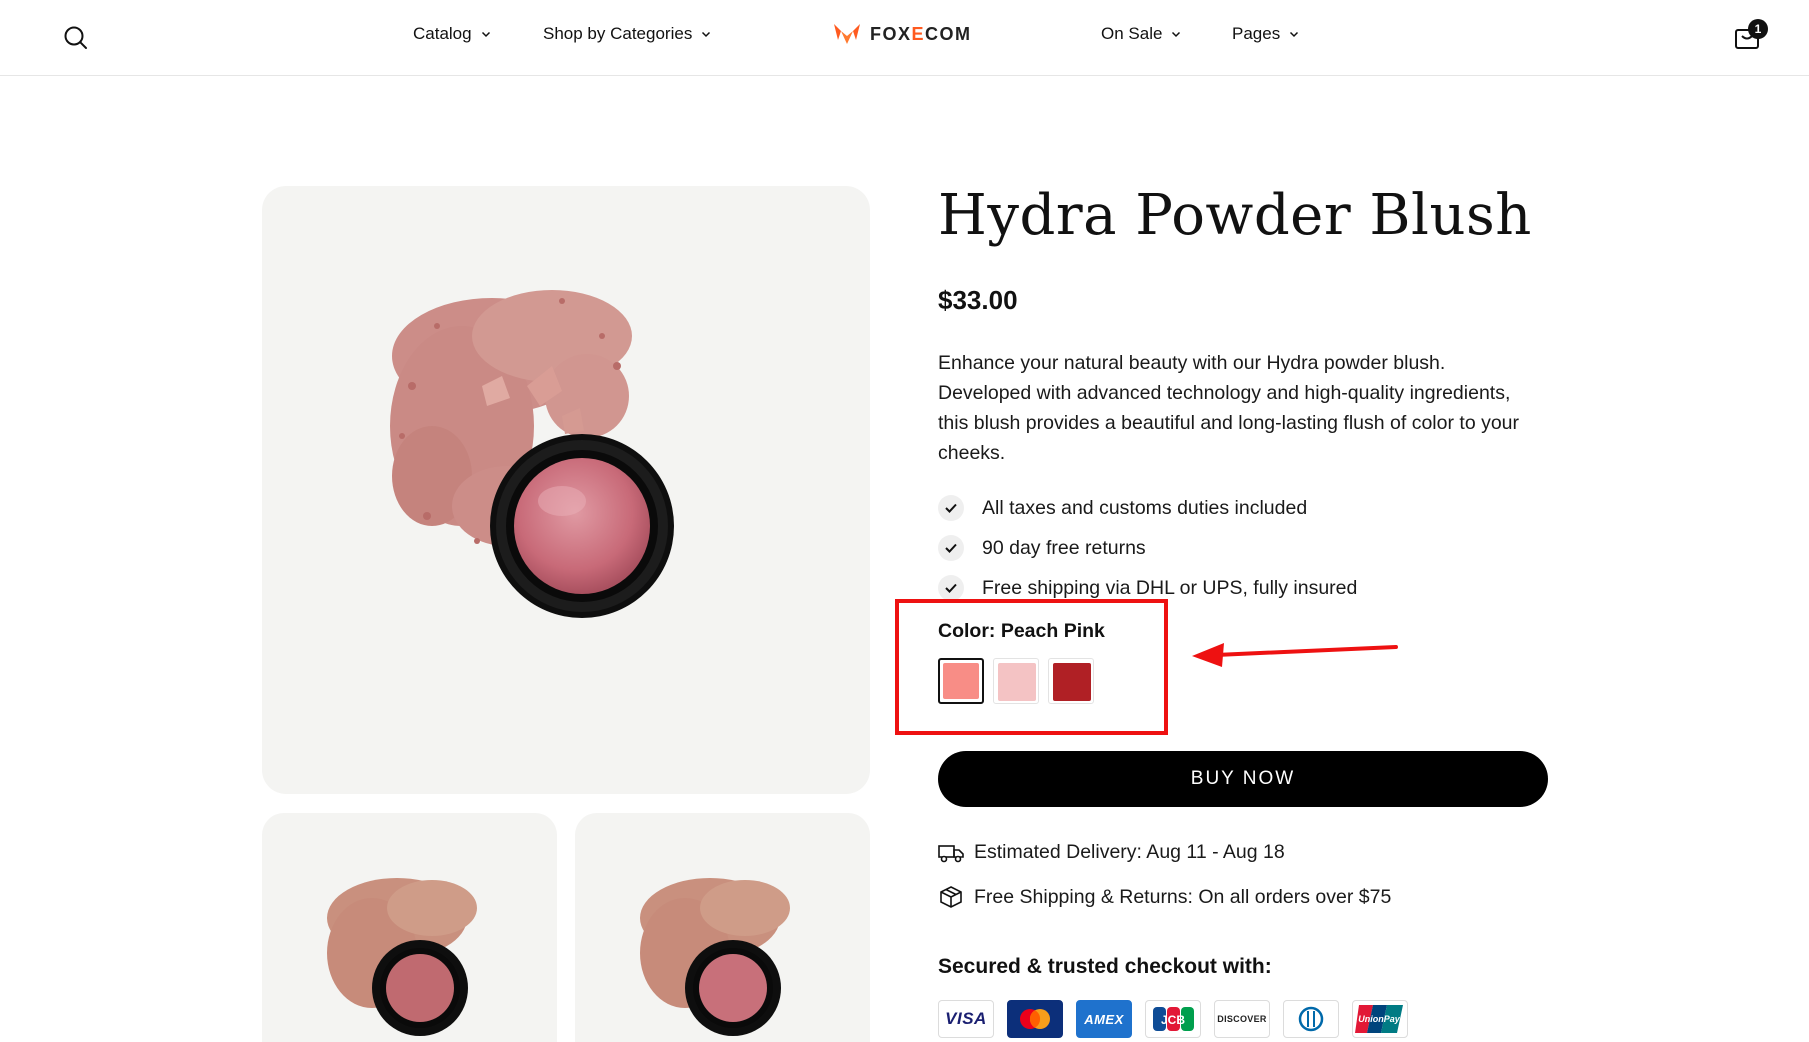 Image resolution: width=1809 pixels, height=1042 pixels. Describe the element at coordinates (966, 1019) in the screenshot. I see `visa-icon: VISA` at that location.